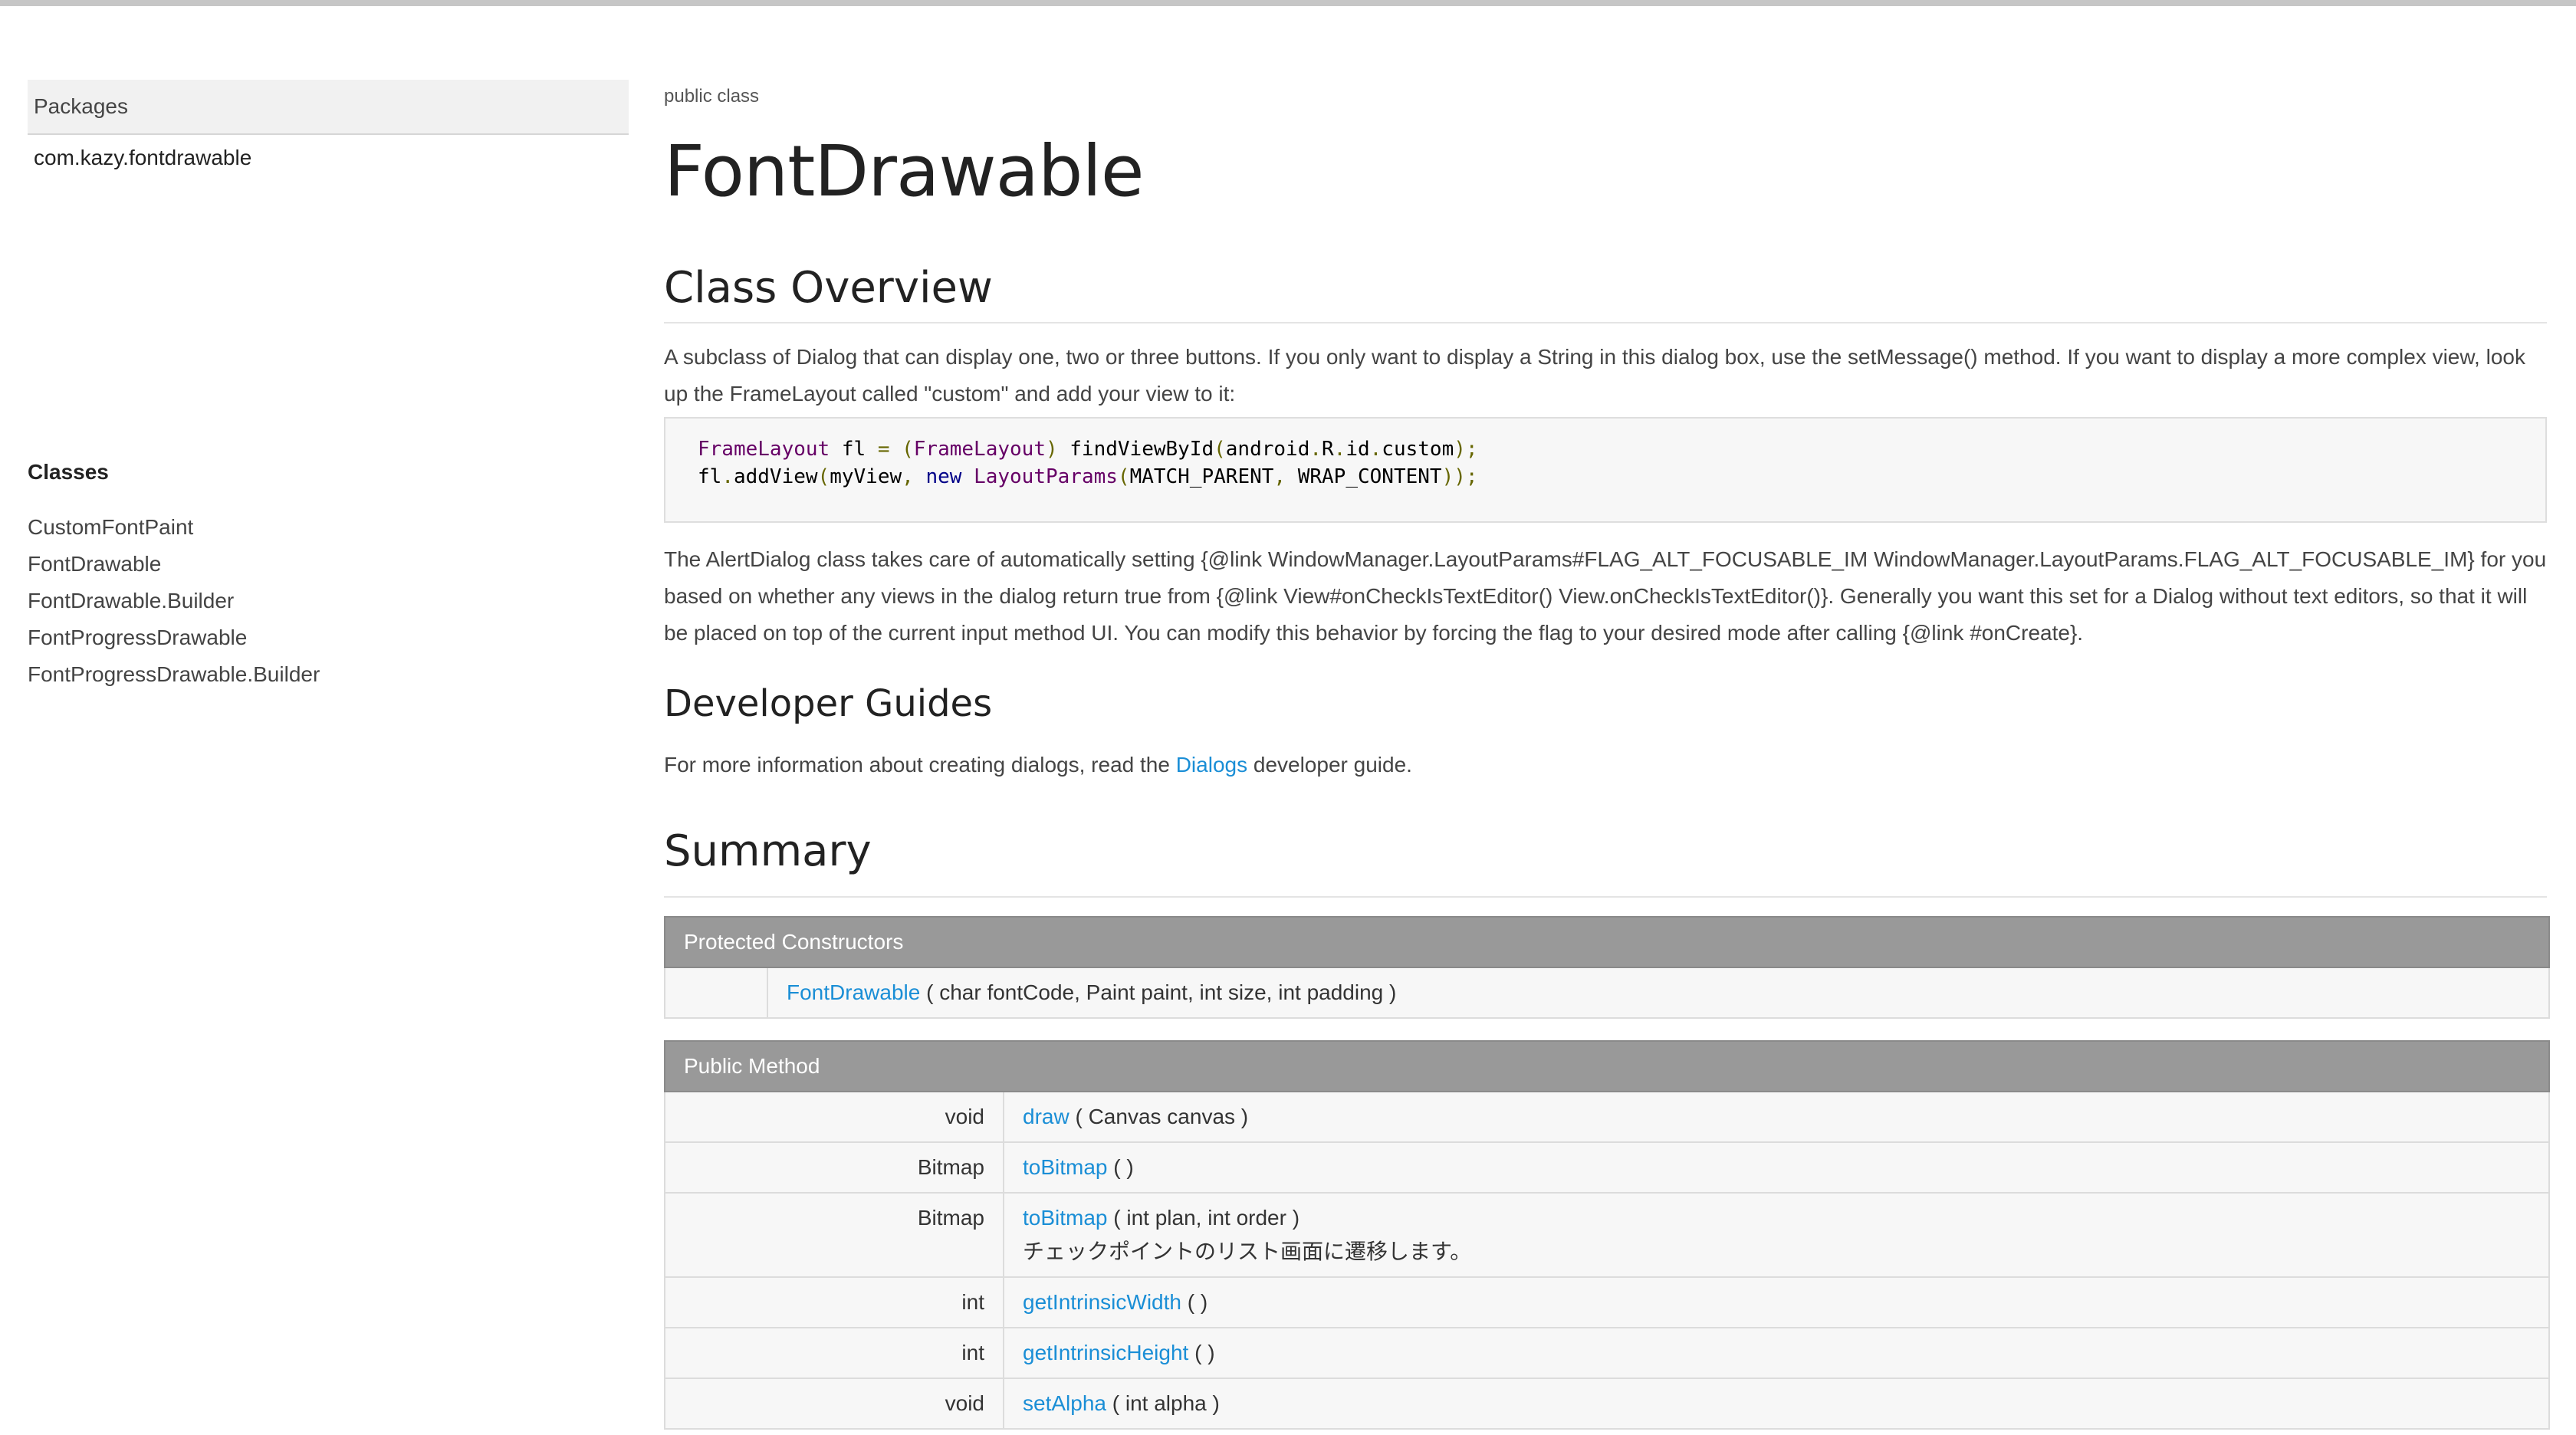 This screenshot has width=2576, height=1435. What do you see at coordinates (1358, 450) in the screenshot?
I see `code-token: id` at bounding box center [1358, 450].